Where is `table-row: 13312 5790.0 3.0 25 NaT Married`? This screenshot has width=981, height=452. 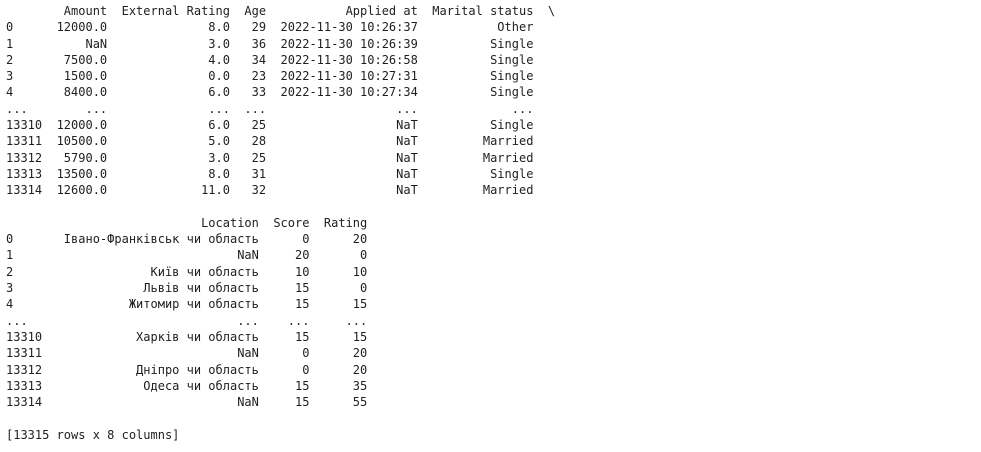
table-row: 13312 5790.0 3.0 25 NaT Married is located at coordinates (280, 158).